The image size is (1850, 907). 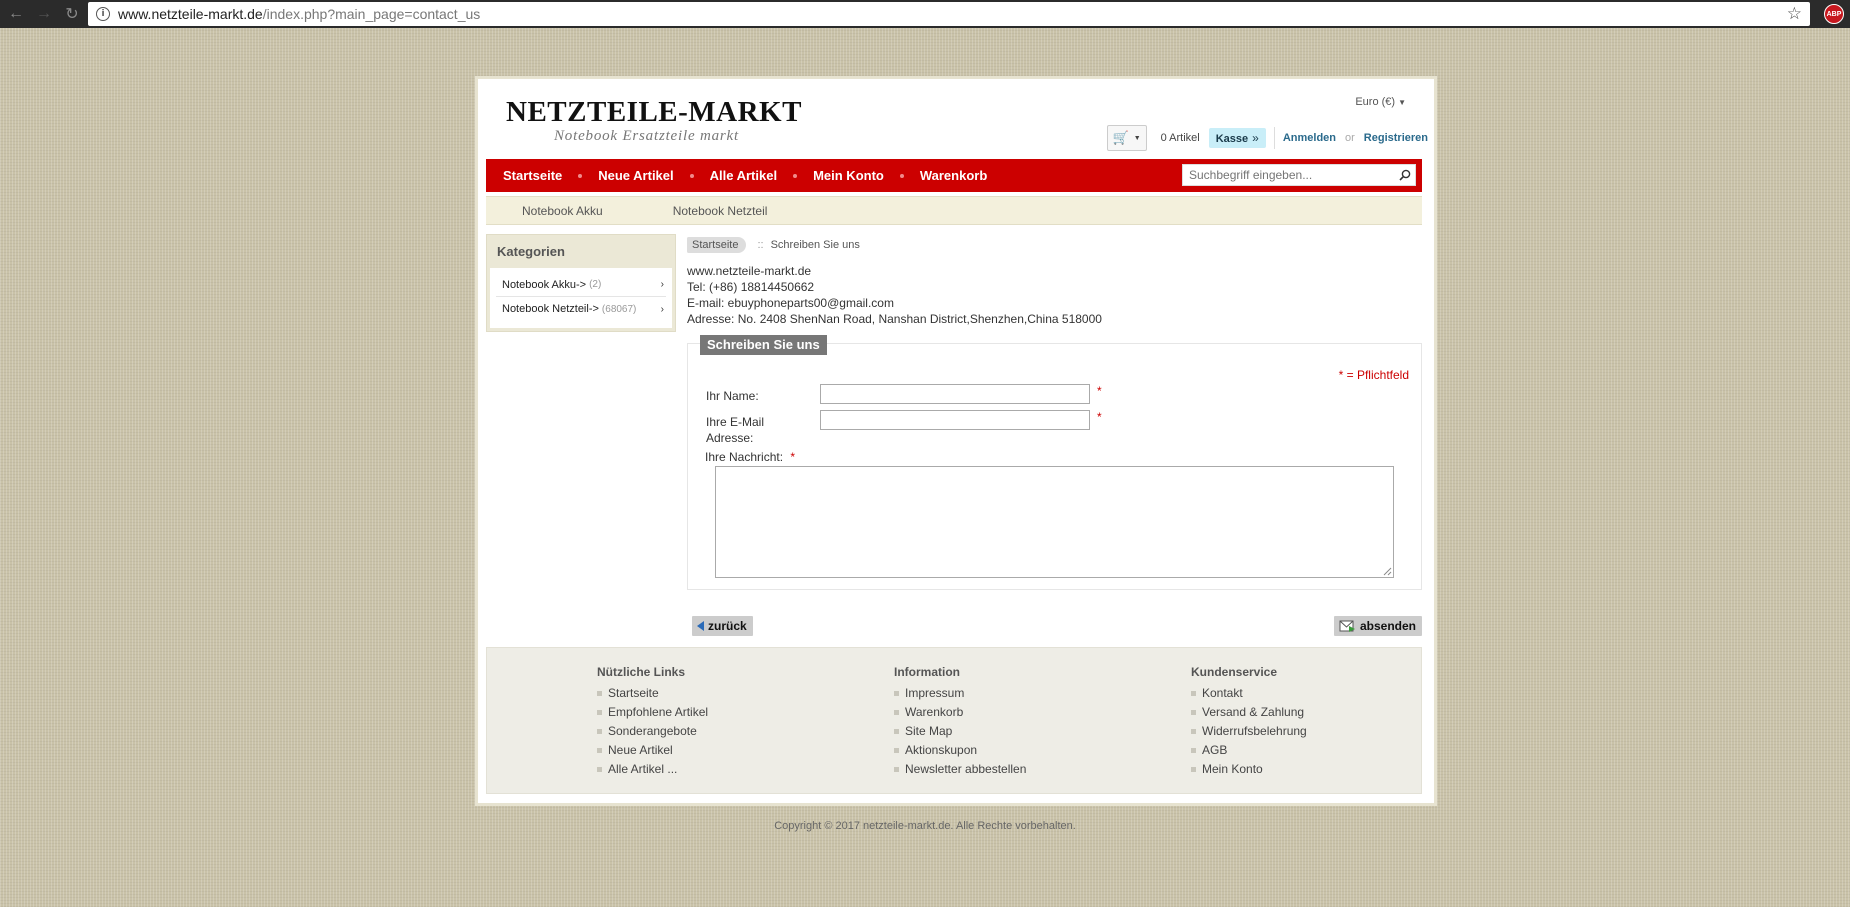 I want to click on breadcrumb-current: Schreiben Sie uns, so click(x=815, y=245).